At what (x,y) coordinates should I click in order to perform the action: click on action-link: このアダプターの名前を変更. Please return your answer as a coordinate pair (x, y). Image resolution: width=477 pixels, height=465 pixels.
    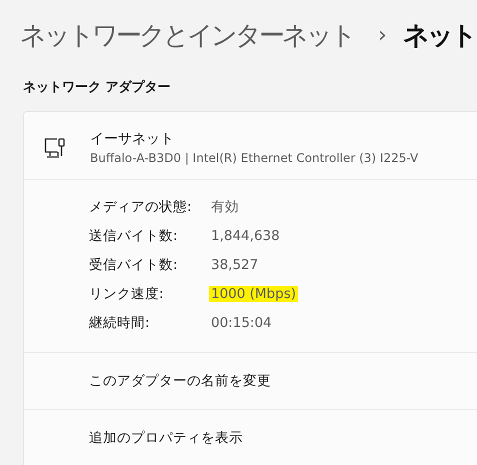
    Looking at the image, I should click on (180, 381).